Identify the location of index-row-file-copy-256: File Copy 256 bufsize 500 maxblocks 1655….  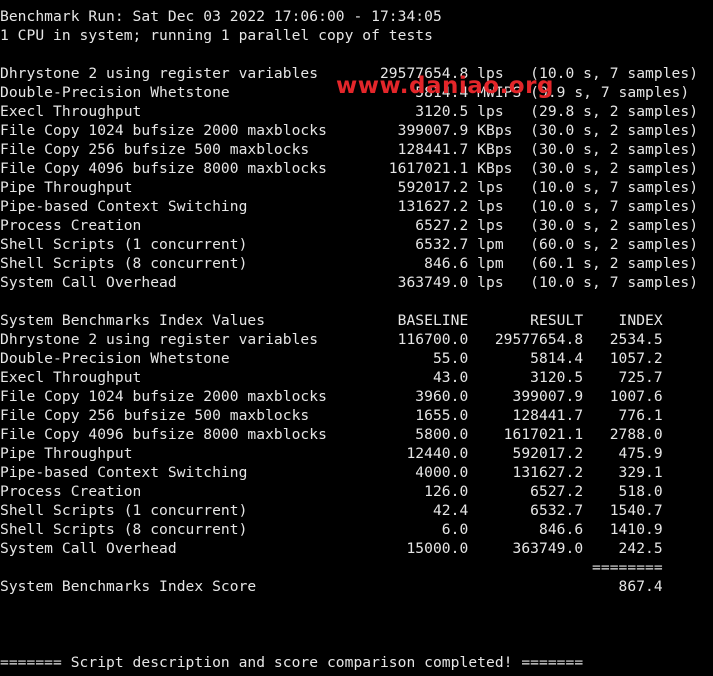
(331, 415).